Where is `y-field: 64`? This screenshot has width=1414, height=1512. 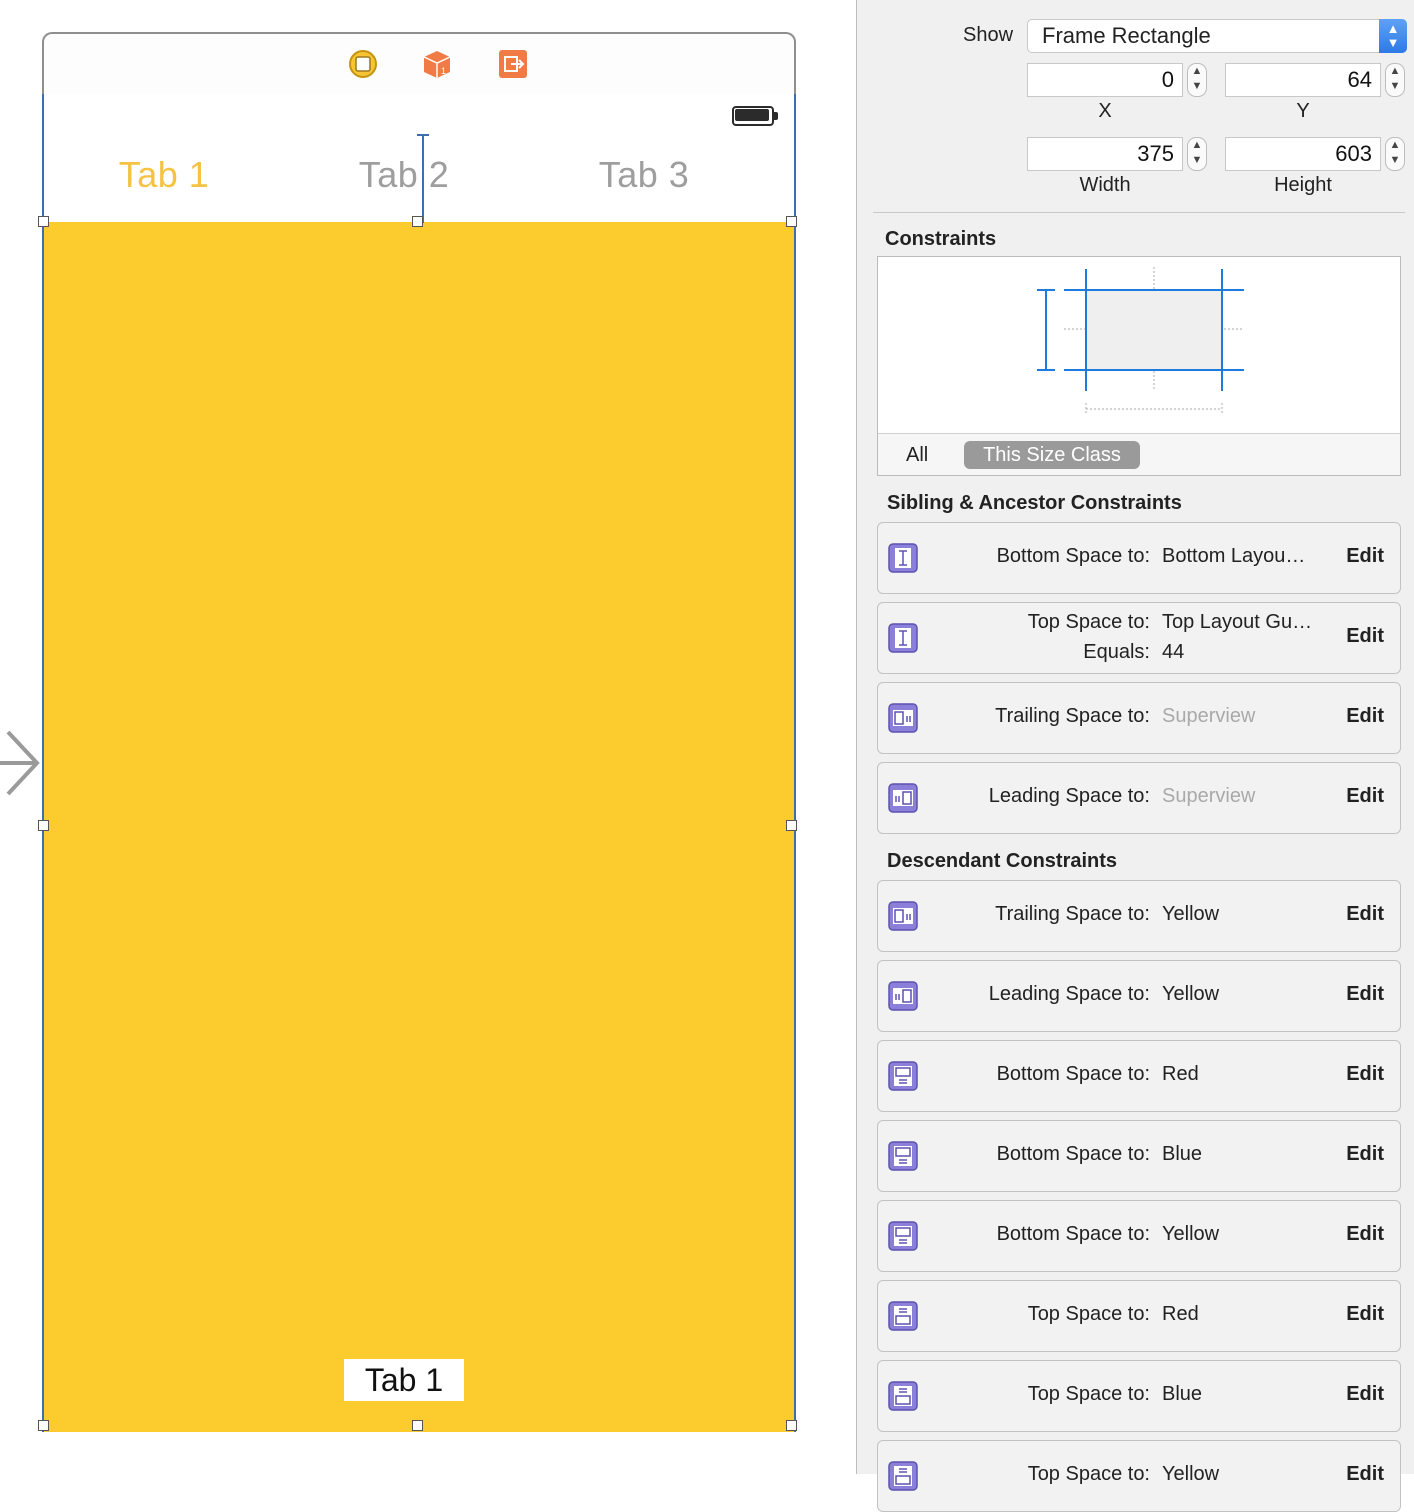
y-field: 64 is located at coordinates (1303, 80).